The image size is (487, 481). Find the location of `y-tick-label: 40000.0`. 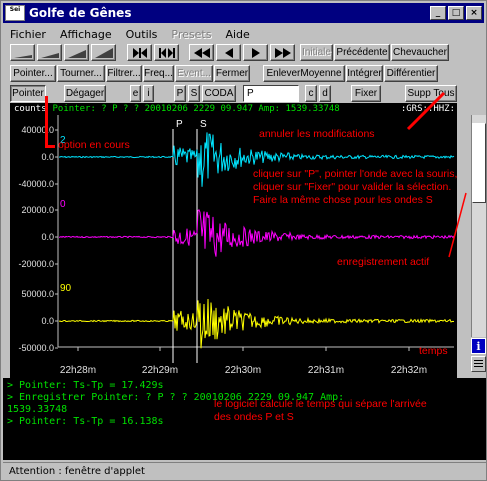

y-tick-label: 40000.0 is located at coordinates (37, 130).